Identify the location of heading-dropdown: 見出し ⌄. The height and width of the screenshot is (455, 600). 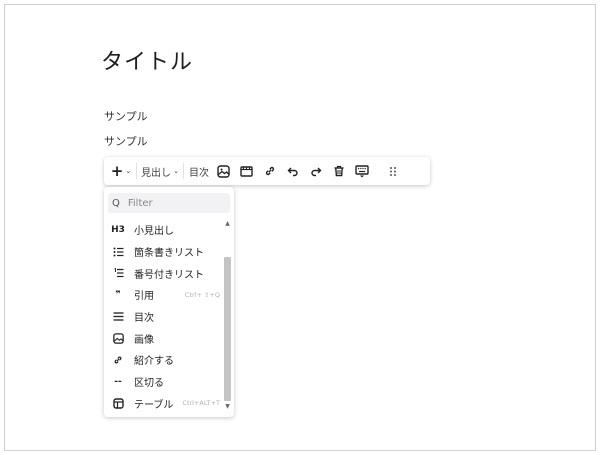
(160, 171).